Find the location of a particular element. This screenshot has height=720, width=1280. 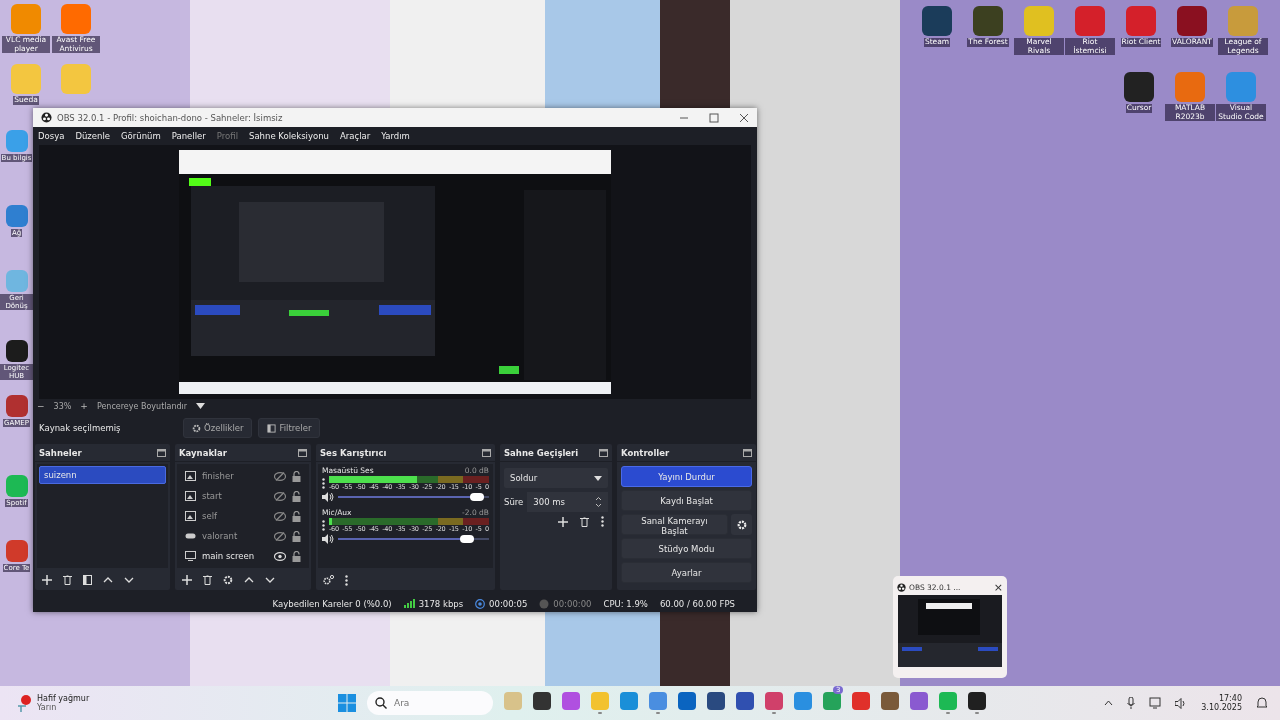

scene-item: suizenn is located at coordinates (102, 475).